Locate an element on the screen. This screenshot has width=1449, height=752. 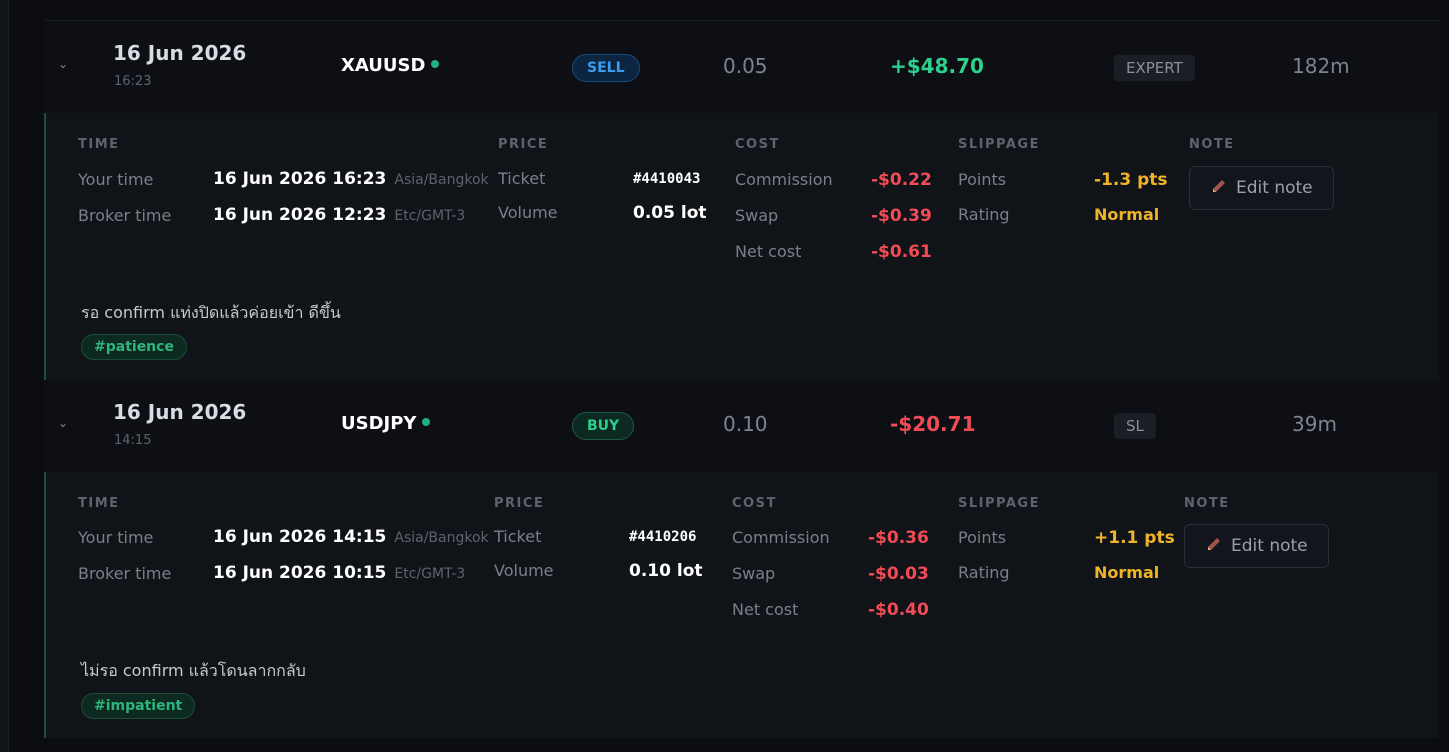
close-reason-badge: EXPERT is located at coordinates (1154, 68).